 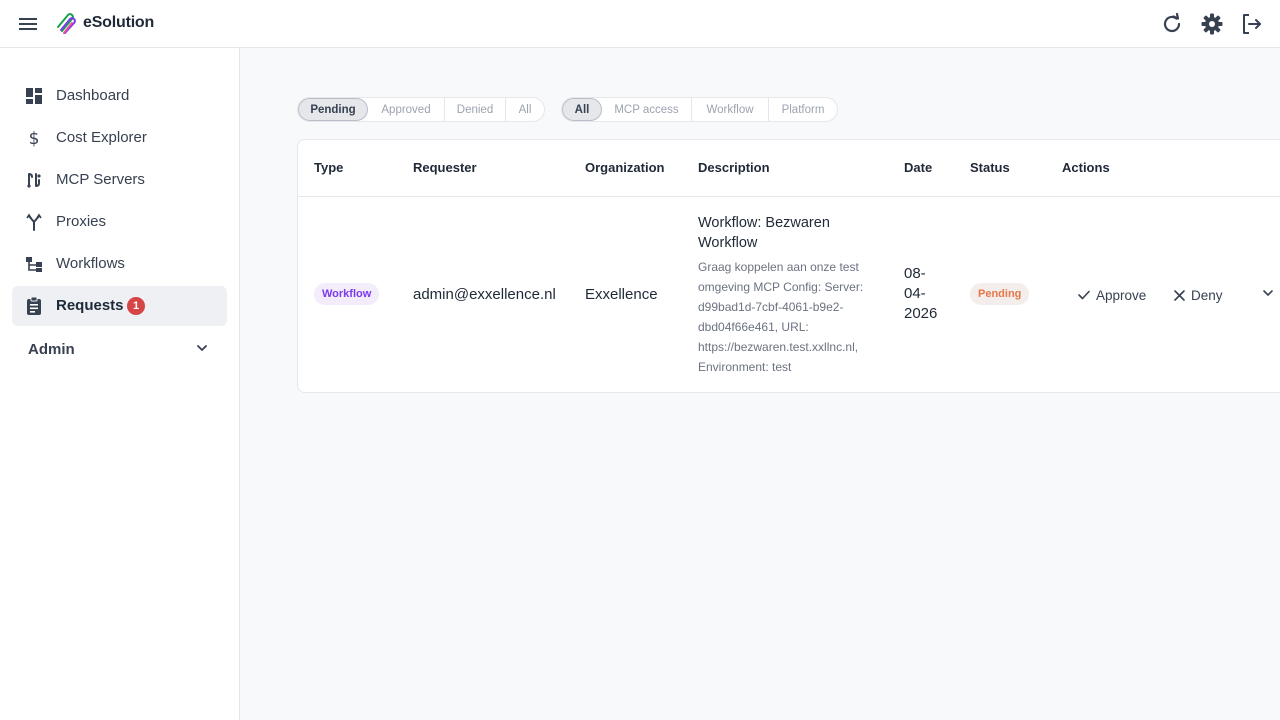 What do you see at coordinates (34, 222) in the screenshot?
I see `fork-icon` at bounding box center [34, 222].